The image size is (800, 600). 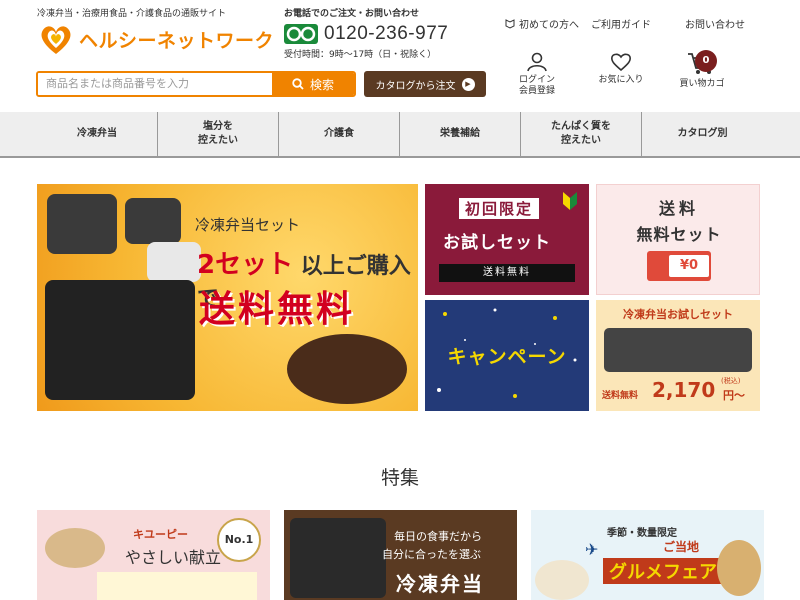 What do you see at coordinates (731, 381) in the screenshot?
I see `osame-tax: (税込)` at bounding box center [731, 381].